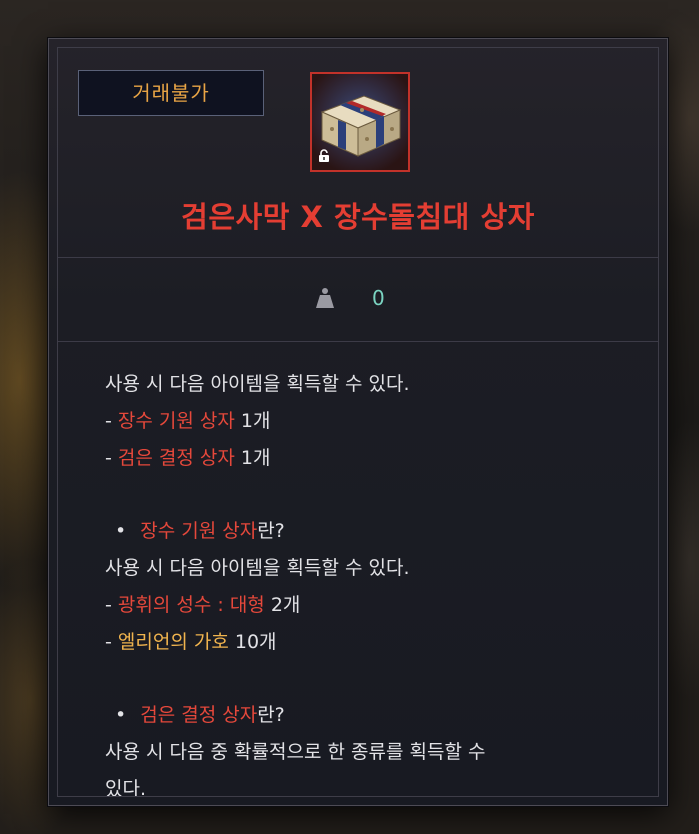 This screenshot has width=699, height=834. I want to click on reward-line-2: - 검은 결정 상자 1개, so click(188, 458).